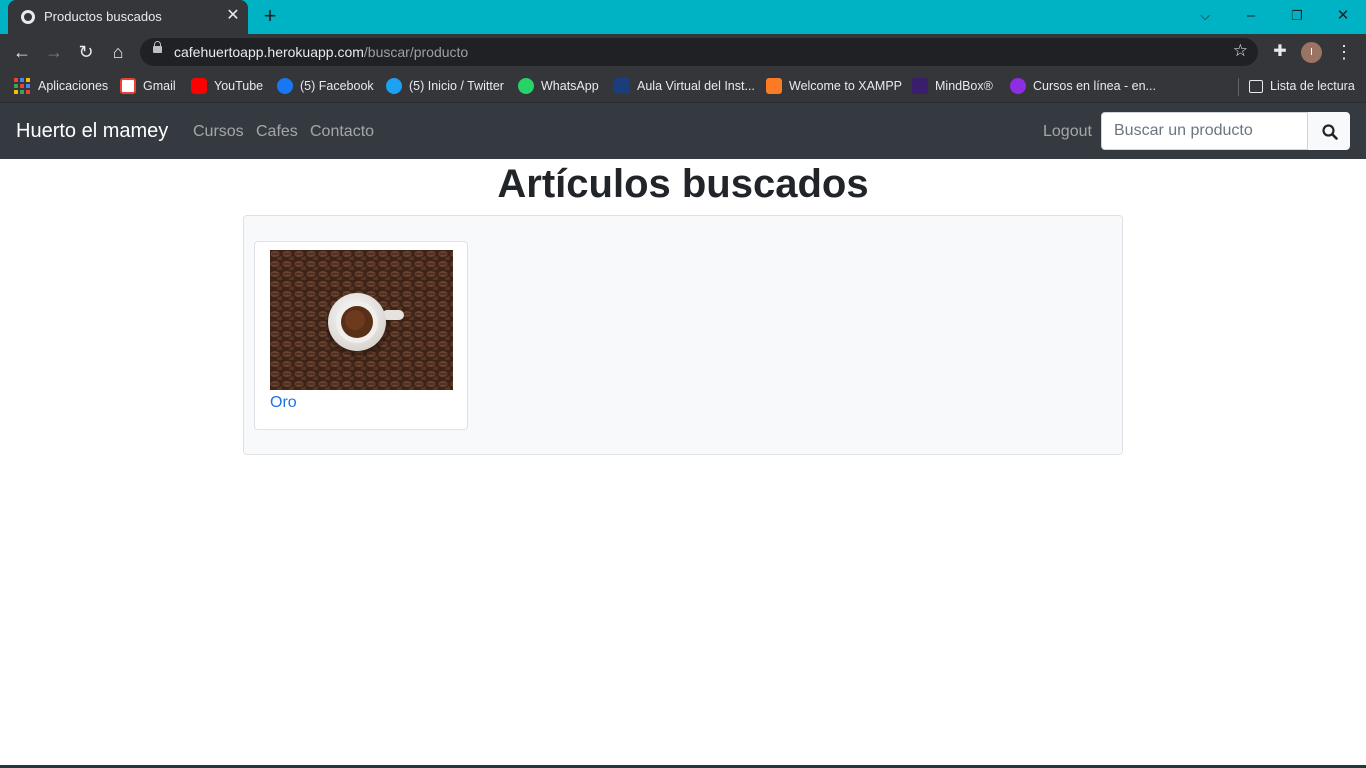 The width and height of the screenshot is (1366, 768). I want to click on gmail-icon, so click(128, 86).